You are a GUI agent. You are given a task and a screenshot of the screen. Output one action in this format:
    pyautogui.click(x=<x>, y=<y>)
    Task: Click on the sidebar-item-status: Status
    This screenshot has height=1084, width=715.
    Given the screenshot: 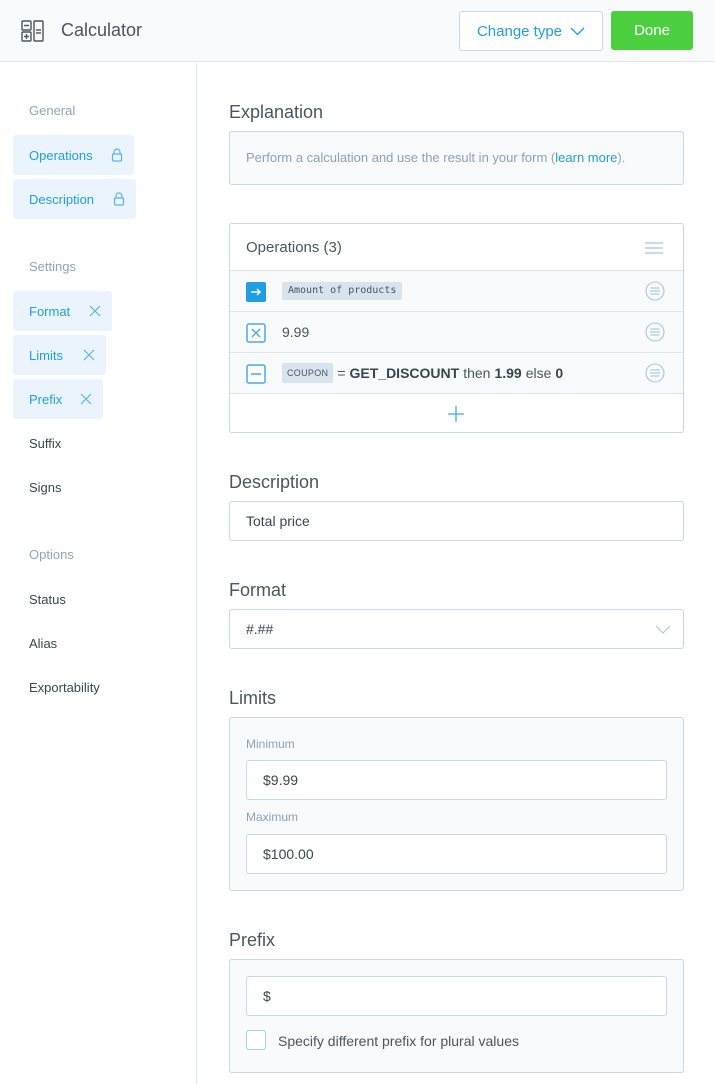 What is the action you would take?
    pyautogui.click(x=47, y=599)
    